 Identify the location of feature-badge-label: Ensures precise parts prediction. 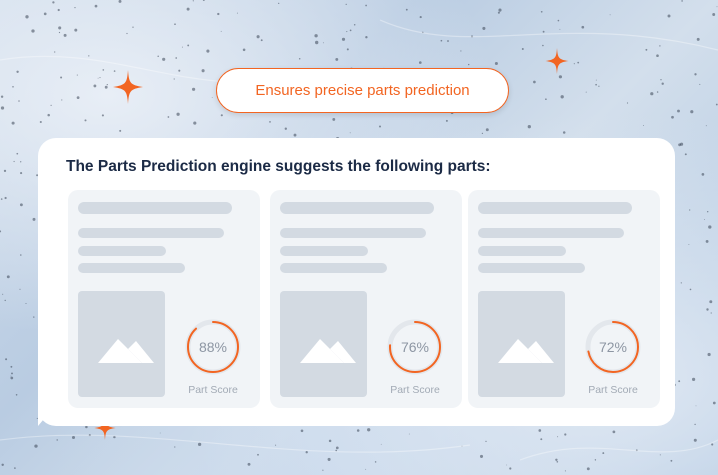
(362, 90).